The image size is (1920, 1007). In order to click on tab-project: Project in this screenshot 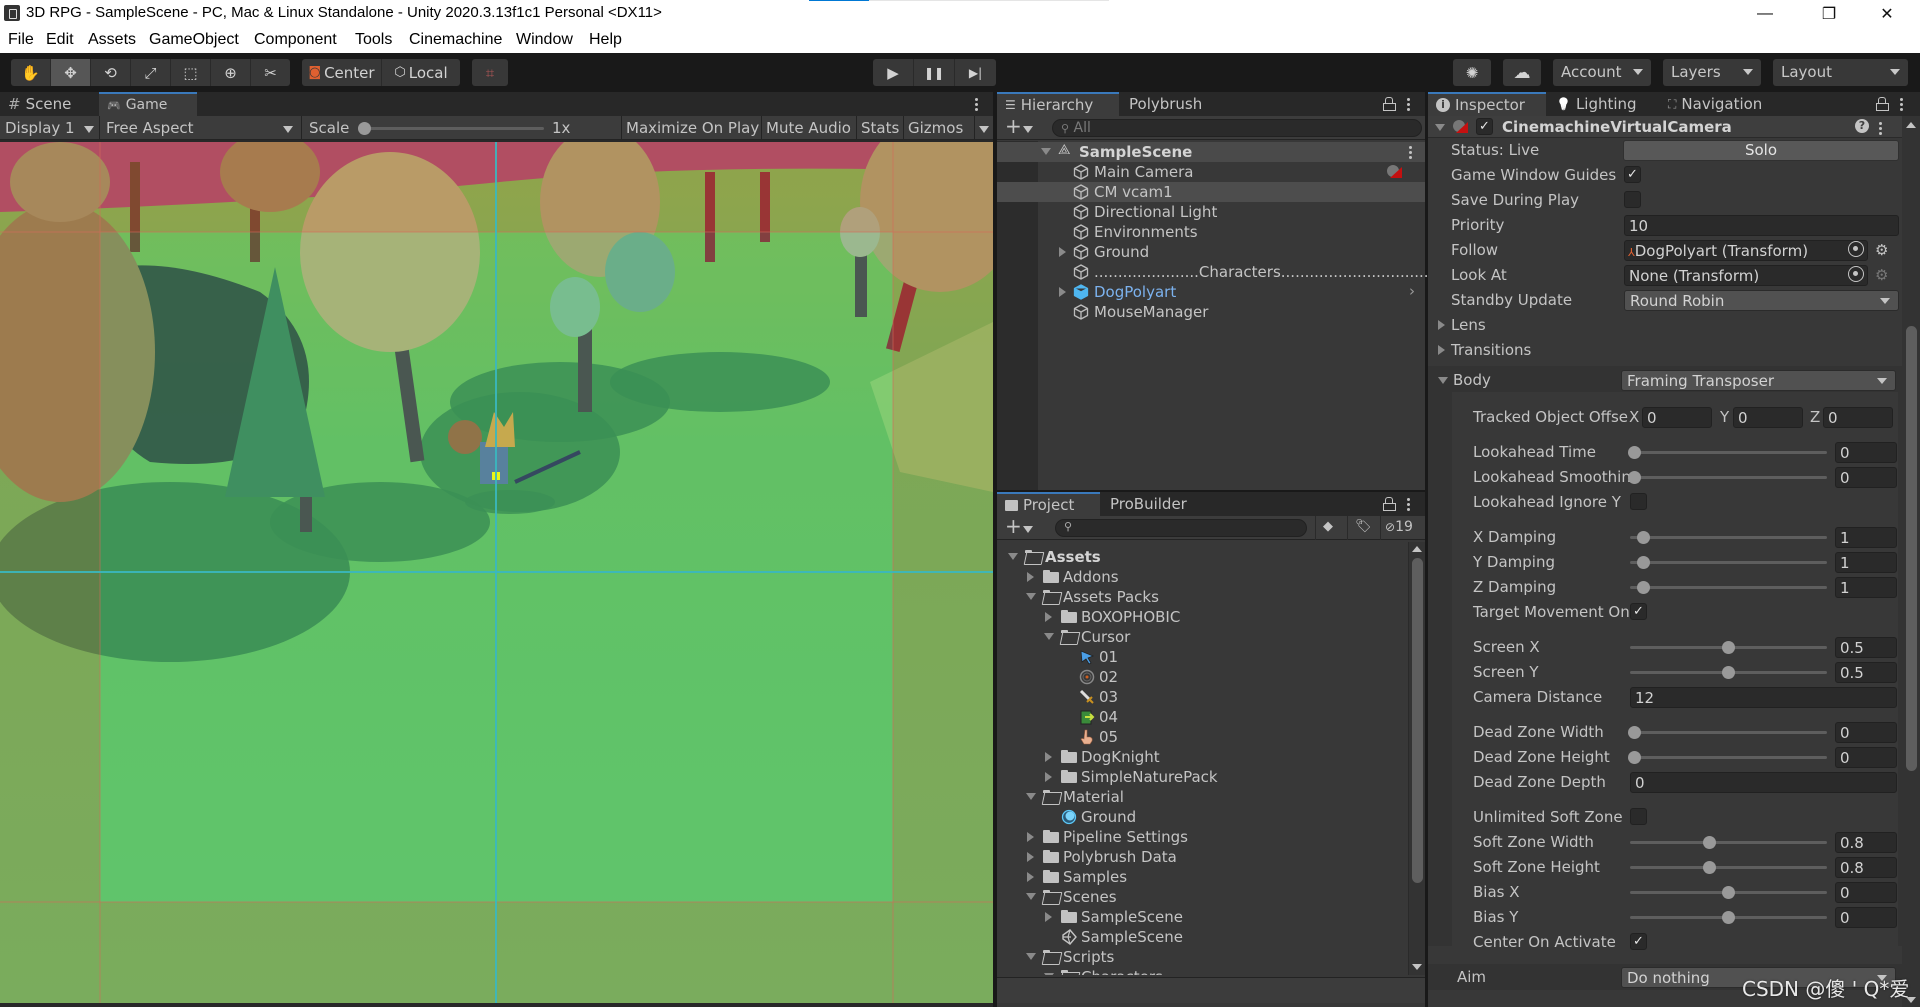, I will do `click(1048, 504)`.